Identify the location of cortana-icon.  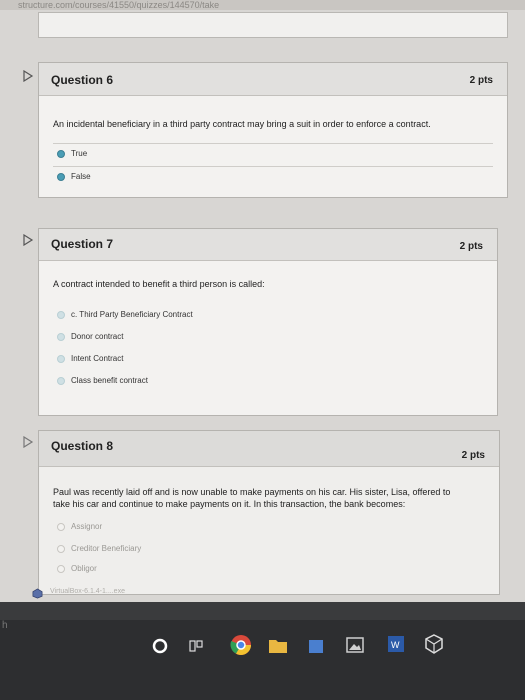
(160, 646).